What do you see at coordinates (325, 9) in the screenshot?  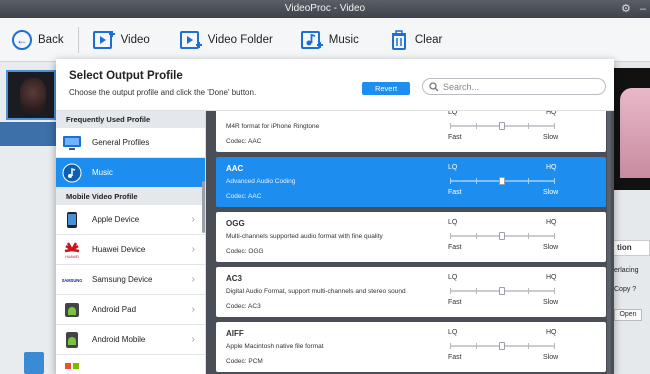 I see `title-bar: VideoProc - Video ⚙ –` at bounding box center [325, 9].